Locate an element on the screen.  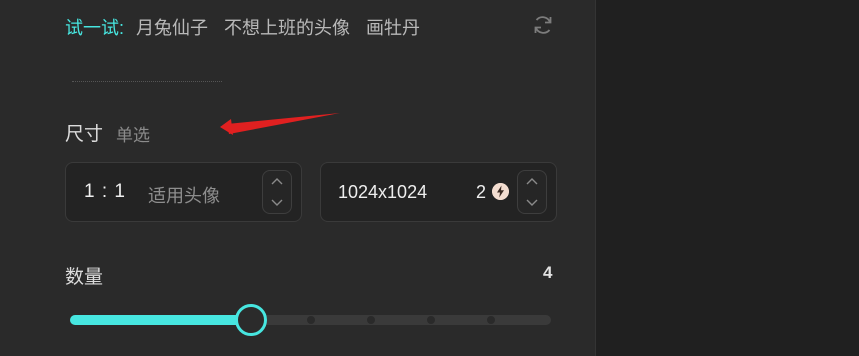
aspect-ratio-description: 适用头像 is located at coordinates (184, 196).